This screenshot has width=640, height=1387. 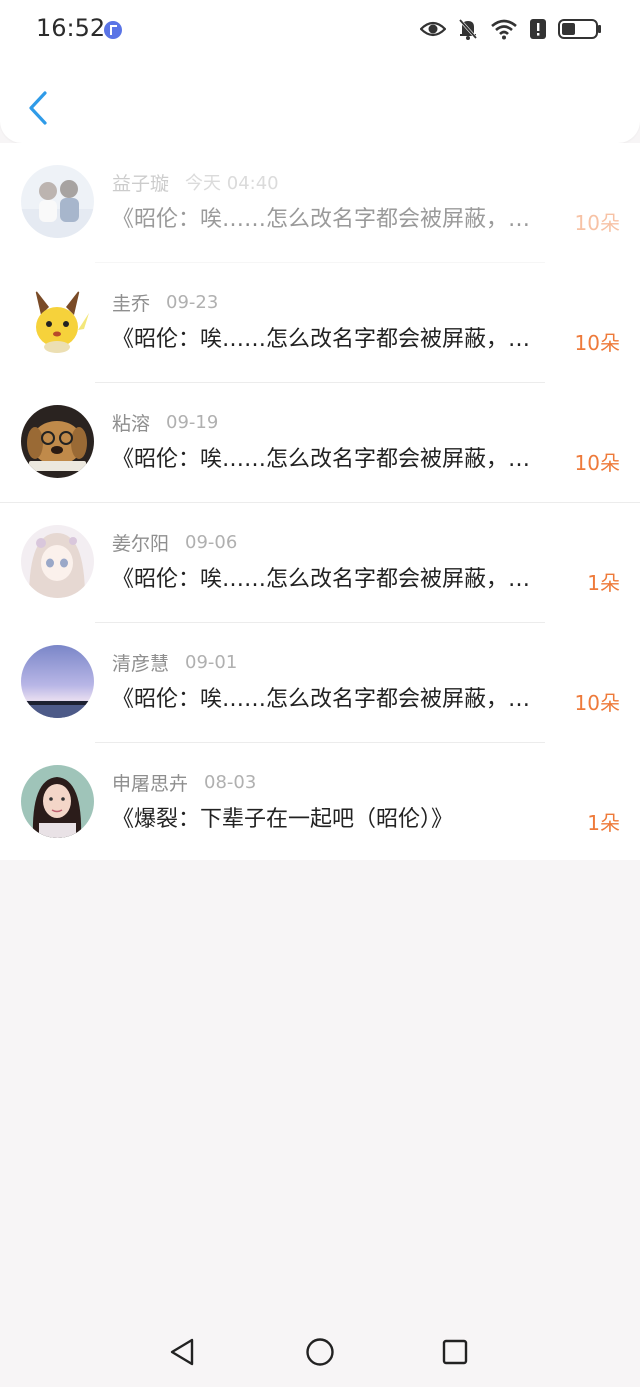 I want to click on back-button, so click(x=38, y=108).